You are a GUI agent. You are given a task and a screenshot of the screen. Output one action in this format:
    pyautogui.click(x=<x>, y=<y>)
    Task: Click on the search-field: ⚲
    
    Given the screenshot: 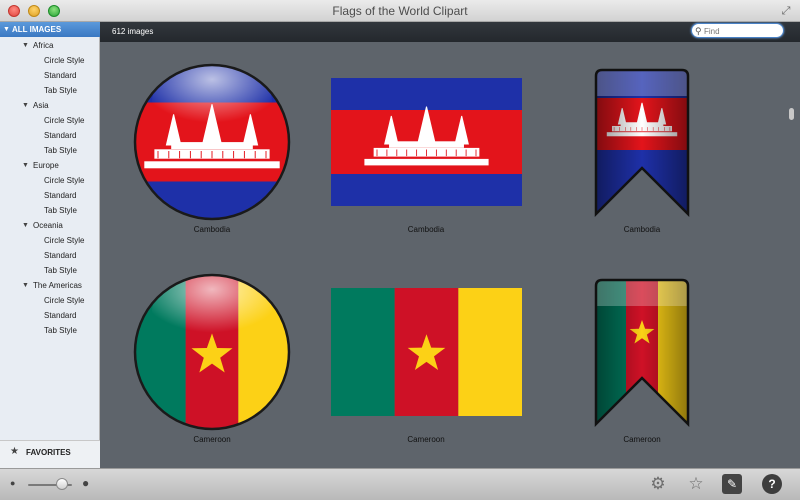 What is the action you would take?
    pyautogui.click(x=737, y=30)
    